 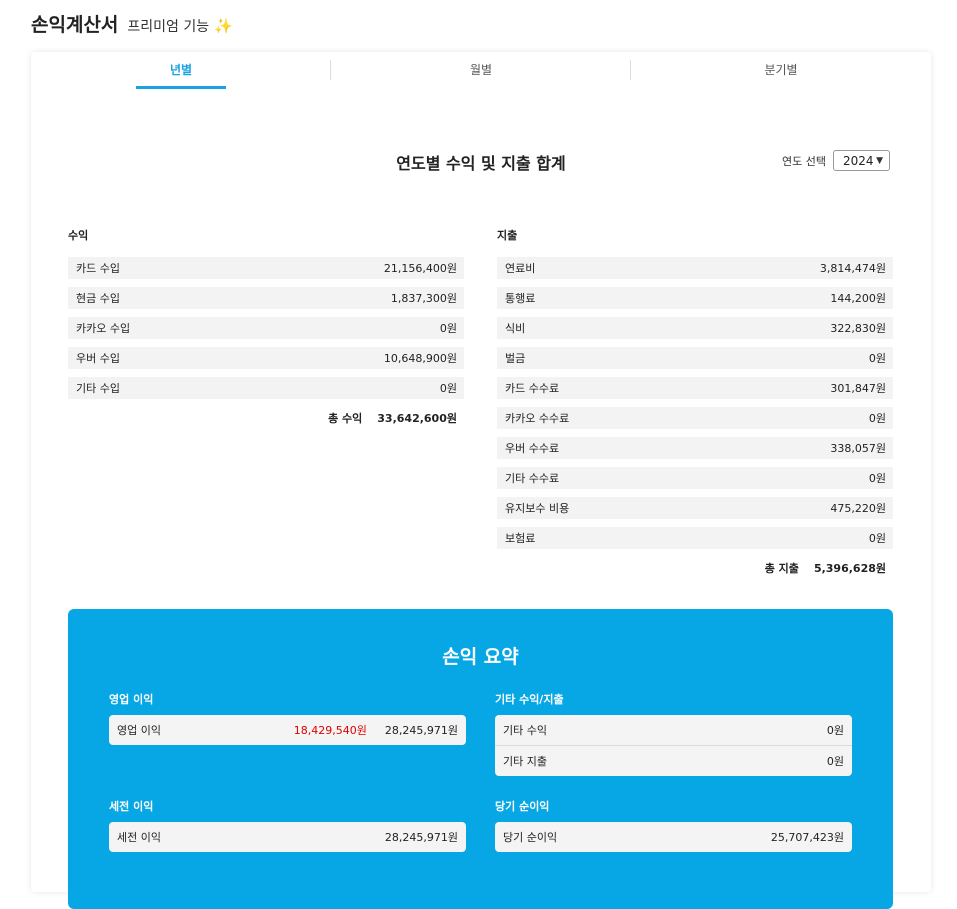 I want to click on other-income-value: 0원, so click(x=835, y=730).